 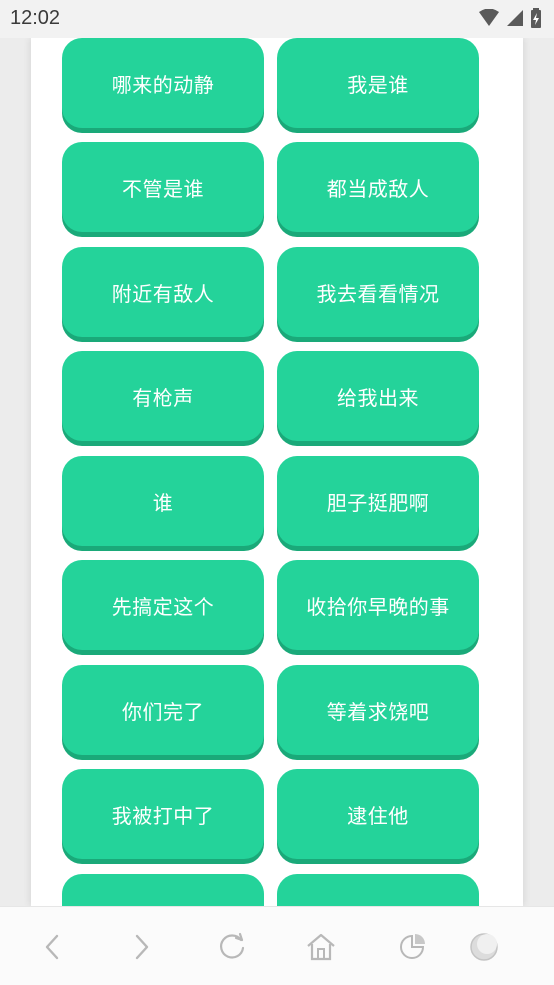 I want to click on wifi-icon, so click(x=489, y=17).